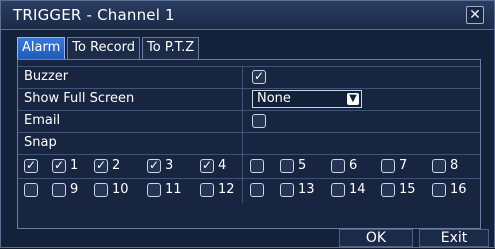  What do you see at coordinates (458, 189) in the screenshot?
I see `snap-channel-16-label: 16` at bounding box center [458, 189].